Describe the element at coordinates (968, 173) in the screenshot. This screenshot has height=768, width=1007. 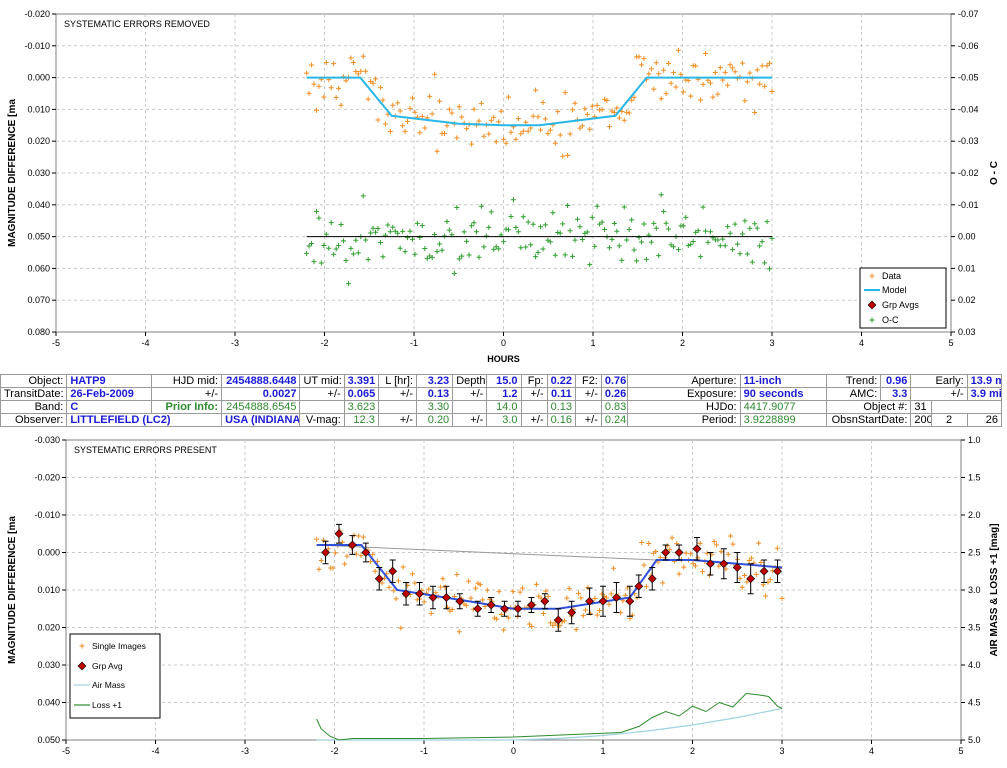
I see `y2-tick-label: -0.02` at that location.